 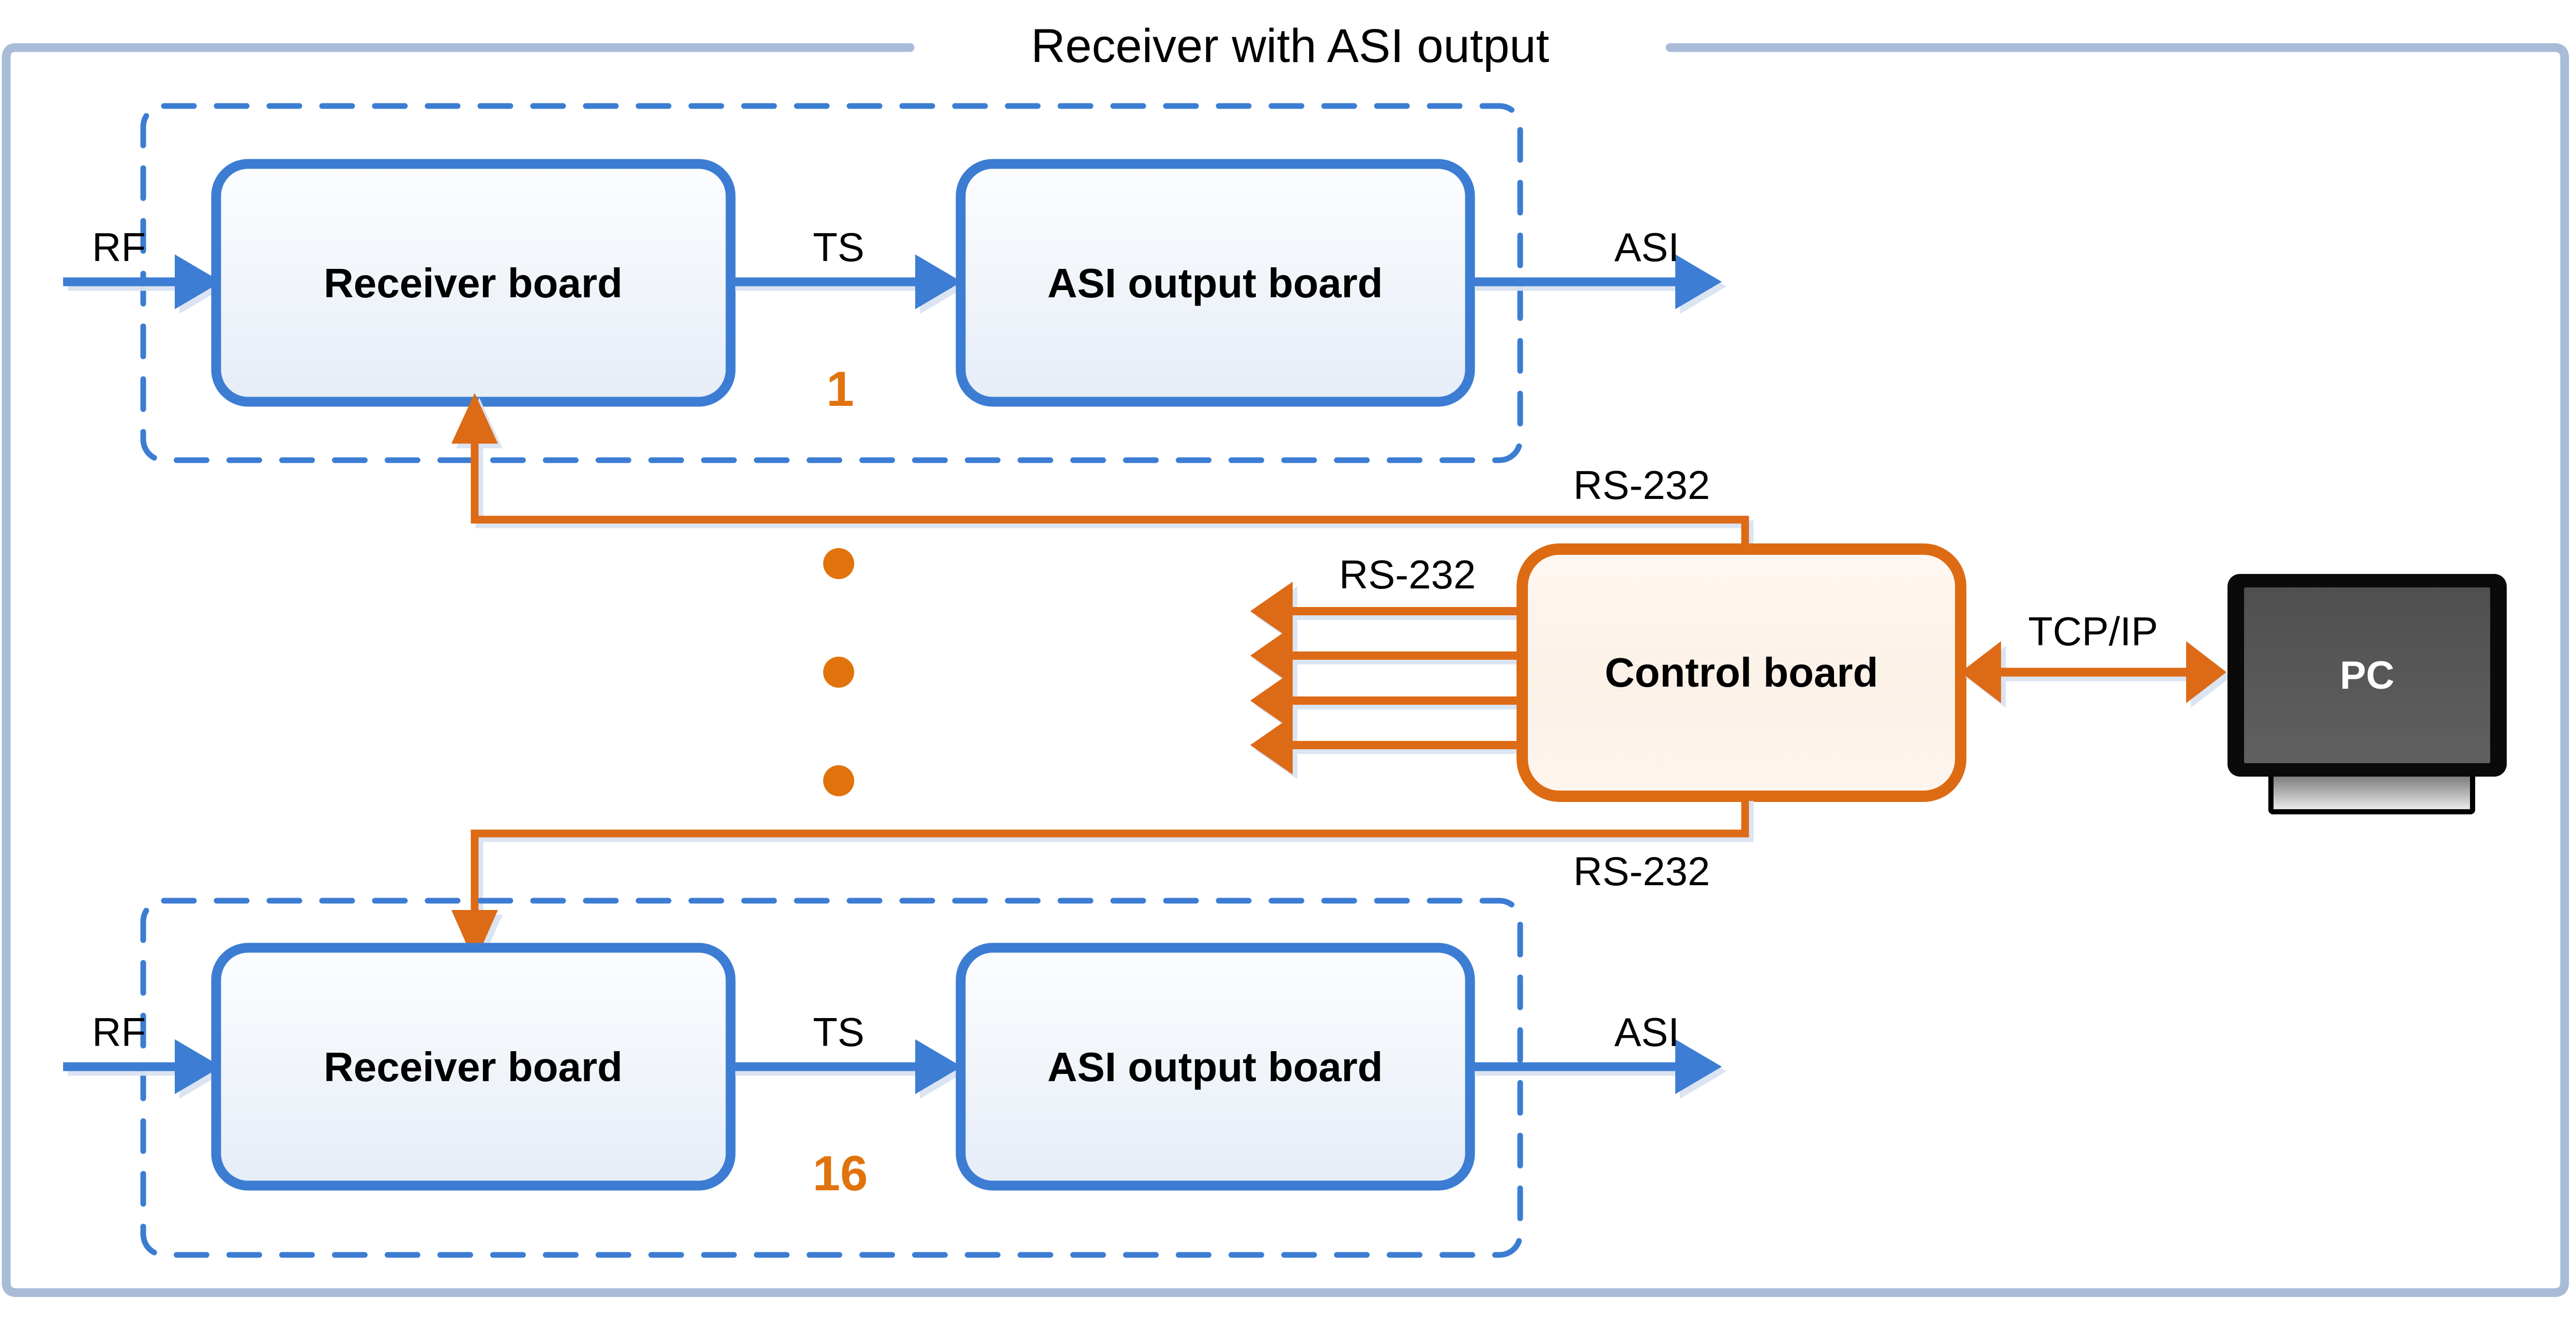 I want to click on ts-link-label-1: TS, so click(x=839, y=247).